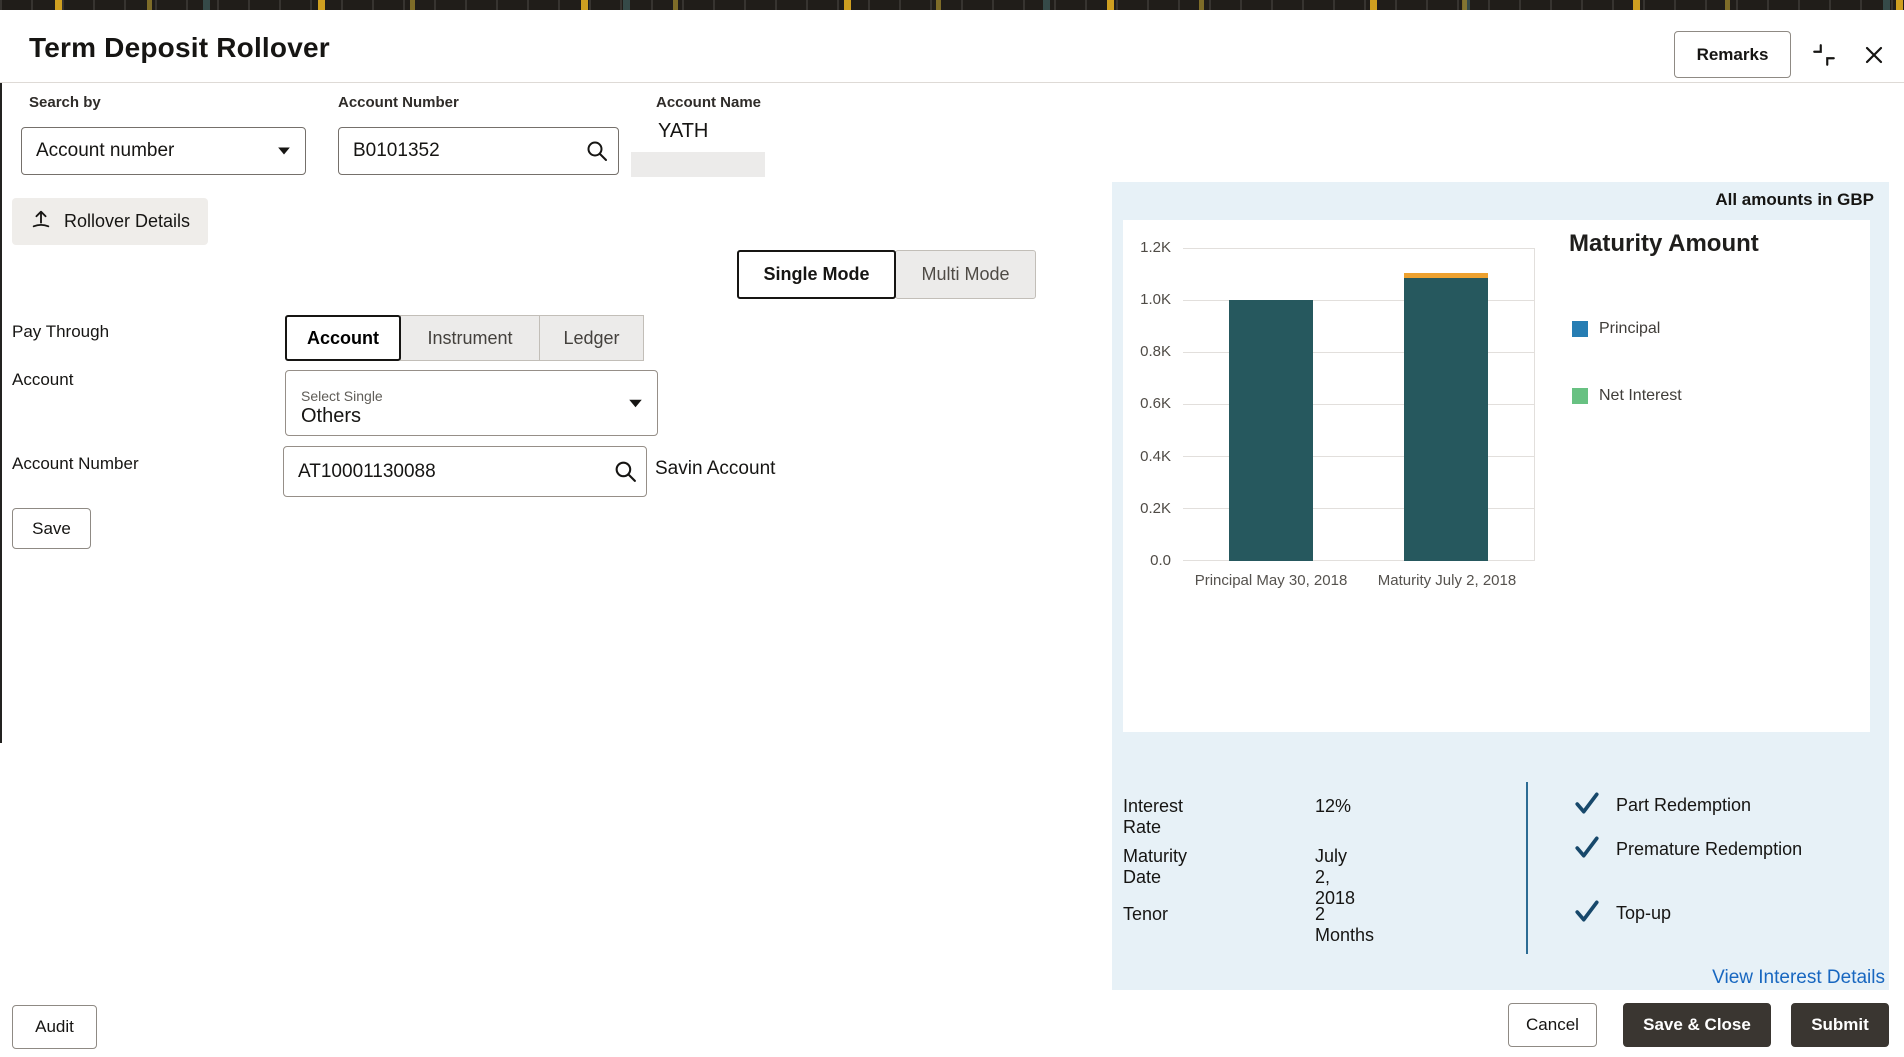  I want to click on y-axis-ticks: 1.2K 1.0K 0.8K 0.6K 0.4K 0.2K 0.0, so click(1147, 404).